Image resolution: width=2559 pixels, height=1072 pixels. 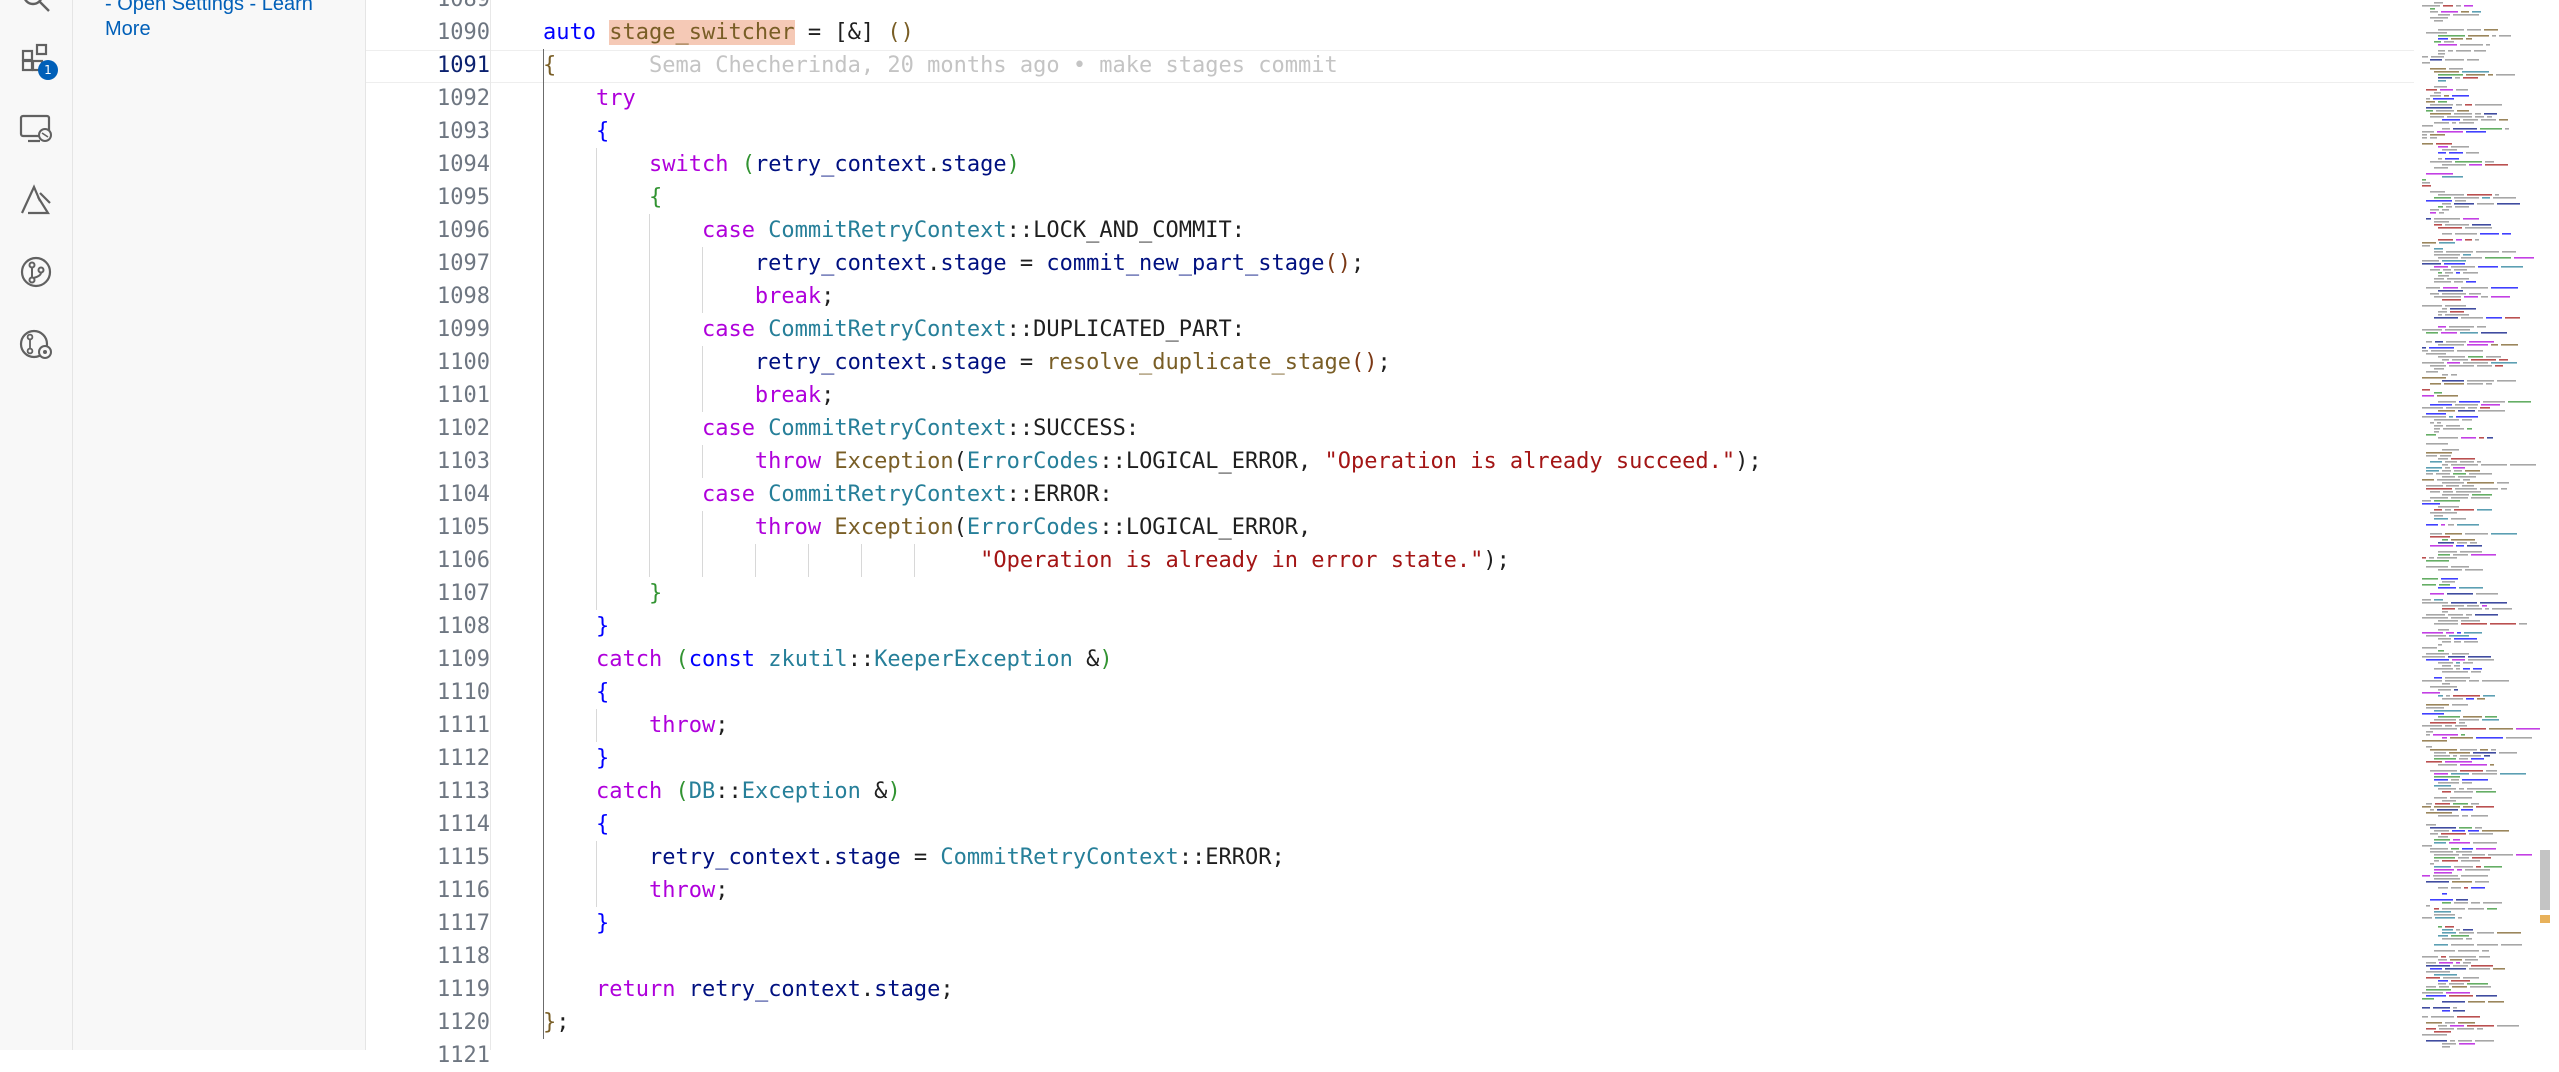 What do you see at coordinates (37, 59) in the screenshot?
I see `extensions-icon: 1` at bounding box center [37, 59].